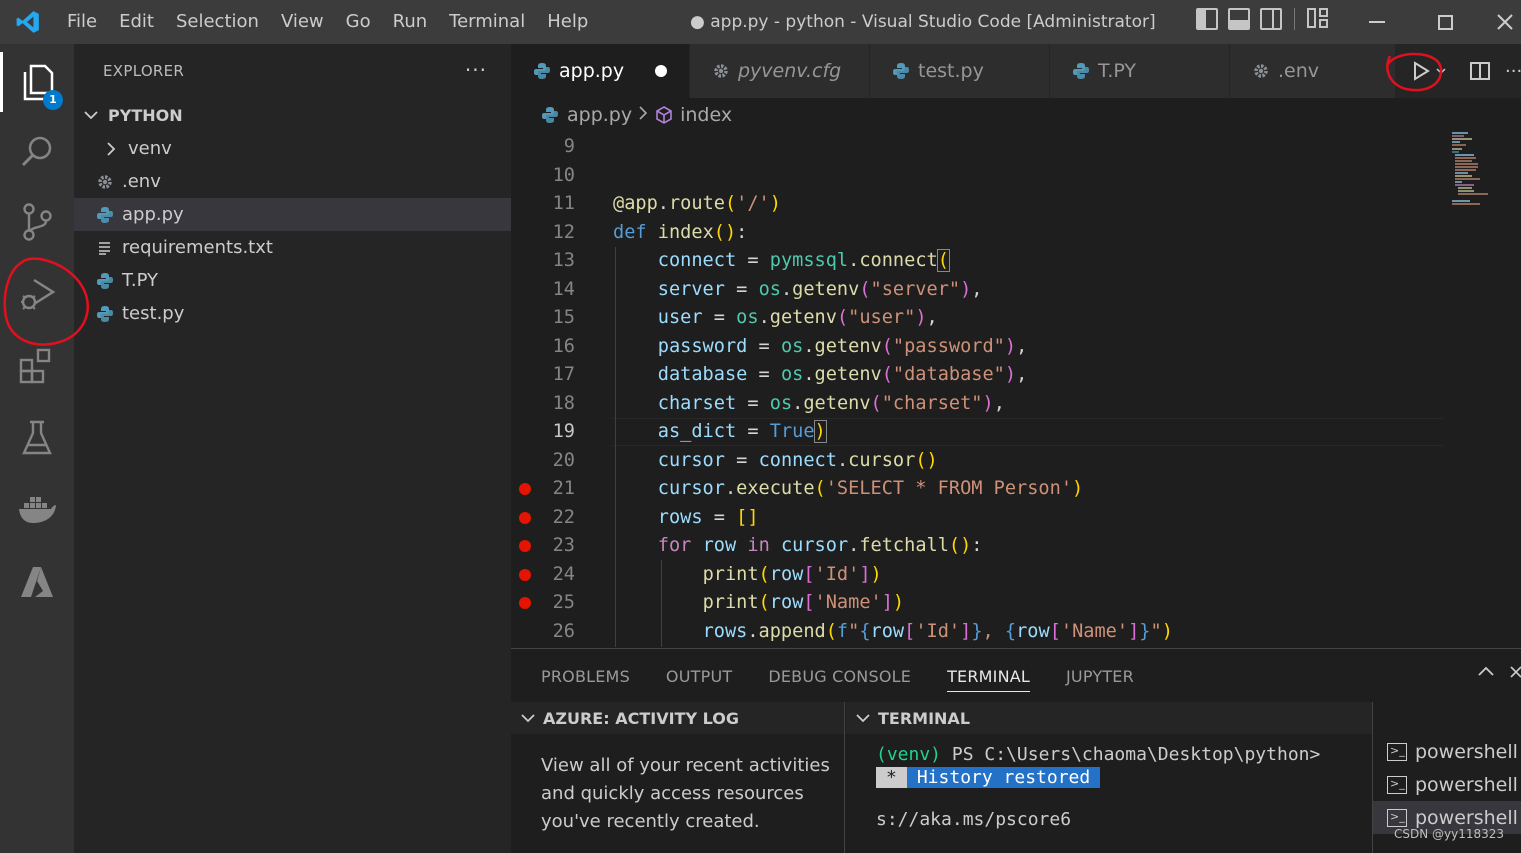 The width and height of the screenshot is (1521, 853). I want to click on line-number: 12, so click(563, 232).